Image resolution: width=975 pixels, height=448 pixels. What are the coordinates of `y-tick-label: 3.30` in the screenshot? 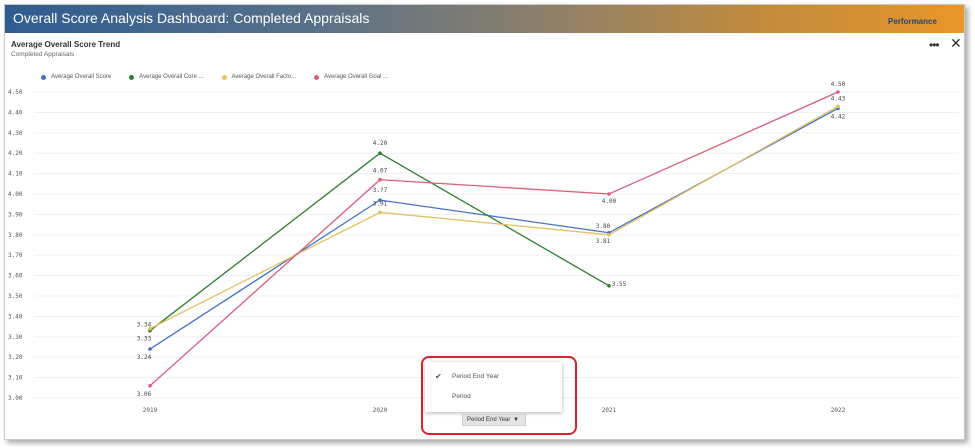 It's located at (15, 337).